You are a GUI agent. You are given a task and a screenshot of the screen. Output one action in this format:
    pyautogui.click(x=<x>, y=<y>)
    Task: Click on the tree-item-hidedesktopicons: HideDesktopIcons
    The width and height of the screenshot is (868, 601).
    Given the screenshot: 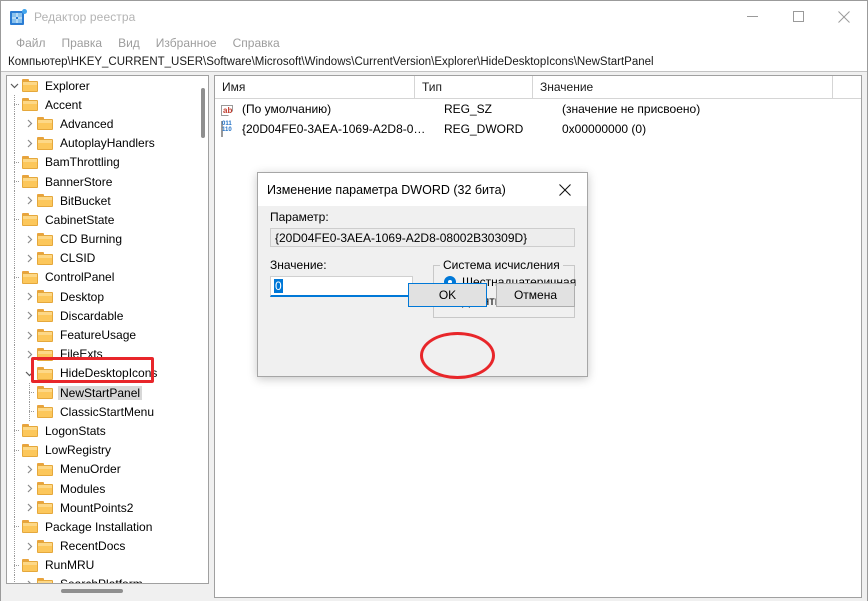 What is the action you would take?
    pyautogui.click(x=107, y=373)
    